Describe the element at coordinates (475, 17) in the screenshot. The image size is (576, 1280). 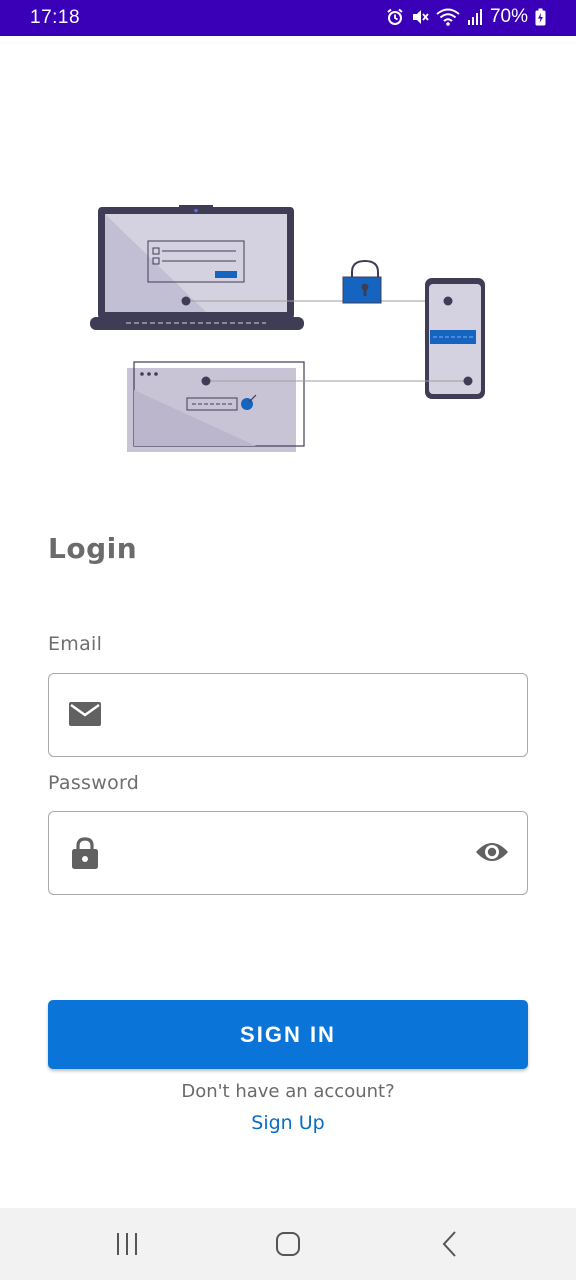
I see `signal-icon` at that location.